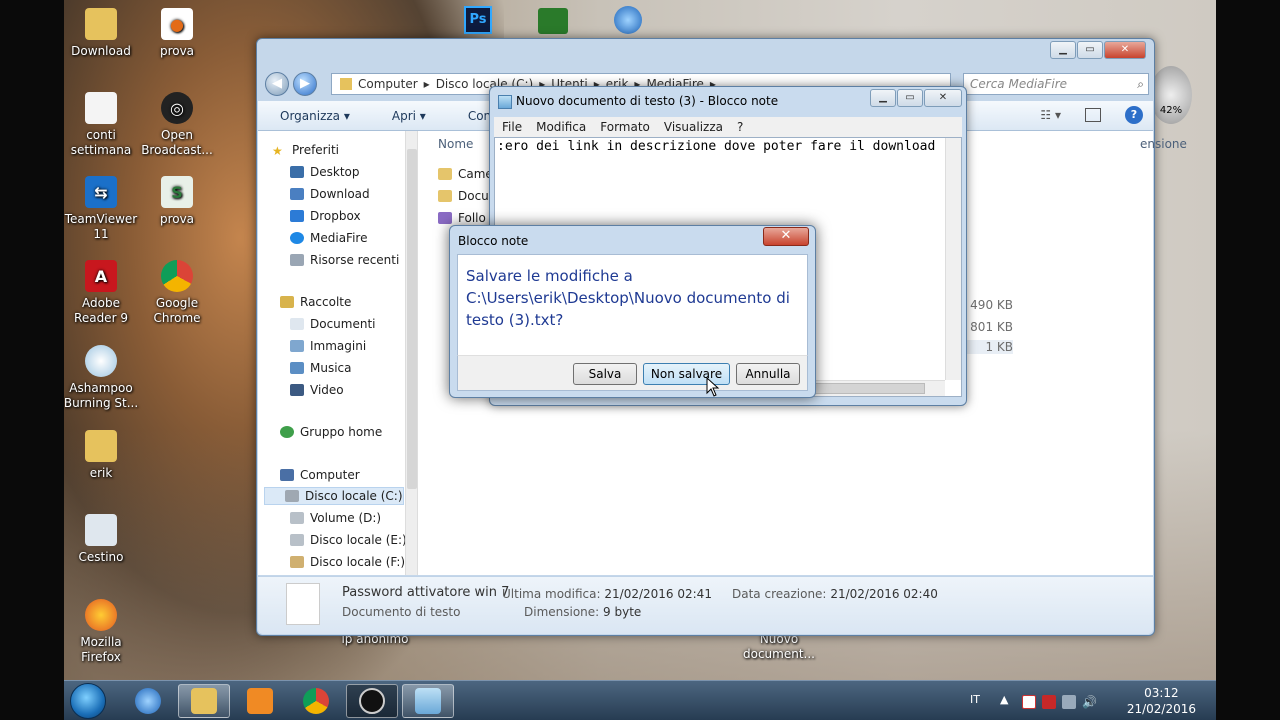 Image resolution: width=1280 pixels, height=720 pixels. Describe the element at coordinates (148, 701) in the screenshot. I see `taskbar-ie` at that location.